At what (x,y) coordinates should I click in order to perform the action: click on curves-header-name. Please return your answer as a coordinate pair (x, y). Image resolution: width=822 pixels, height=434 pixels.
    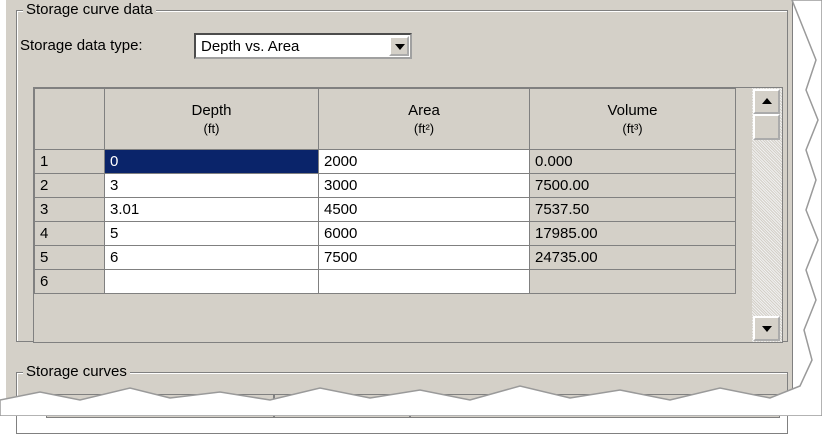
    Looking at the image, I should click on (160, 406).